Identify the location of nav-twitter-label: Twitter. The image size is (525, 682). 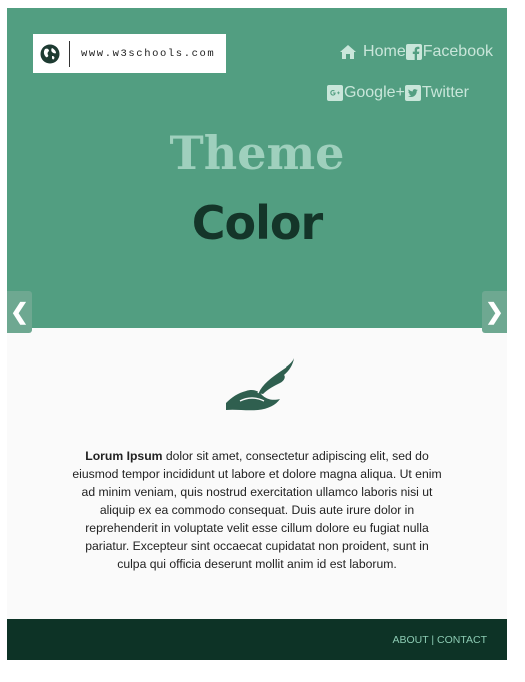
(445, 92).